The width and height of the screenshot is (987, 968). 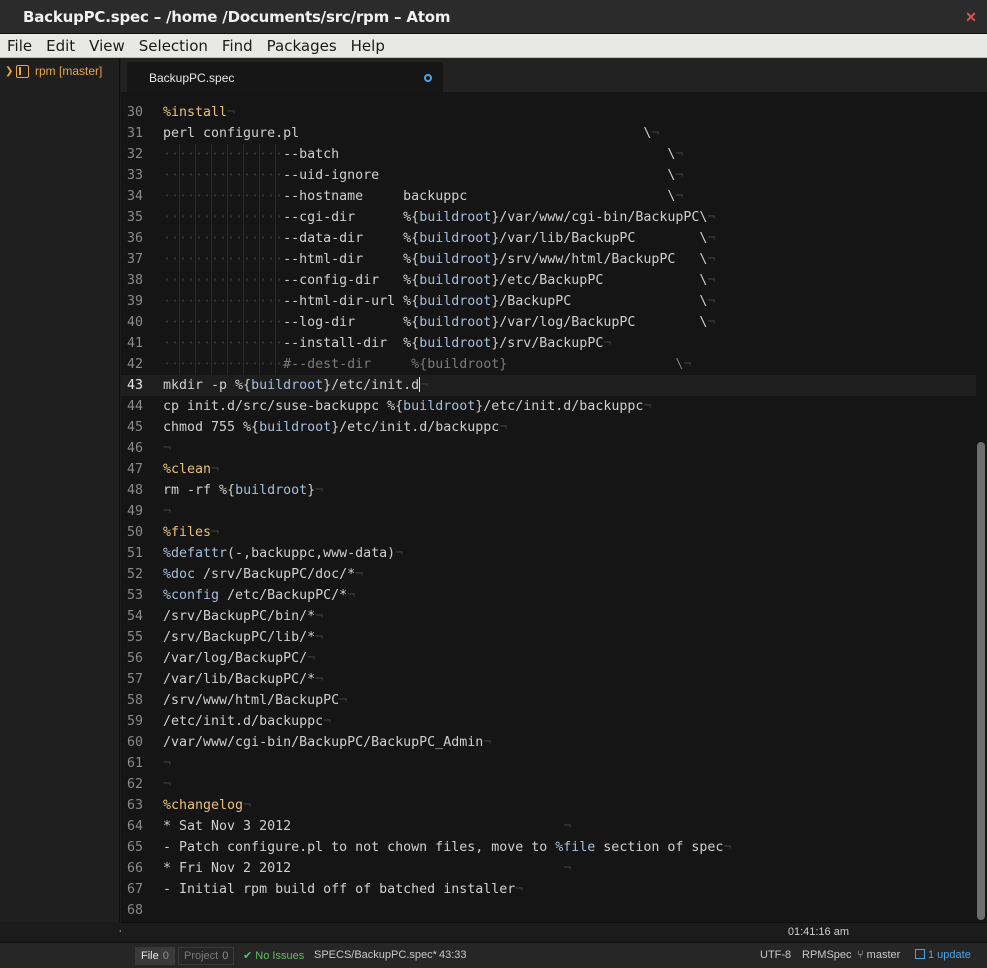 What do you see at coordinates (302, 46) in the screenshot?
I see `menu-packages: Packages` at bounding box center [302, 46].